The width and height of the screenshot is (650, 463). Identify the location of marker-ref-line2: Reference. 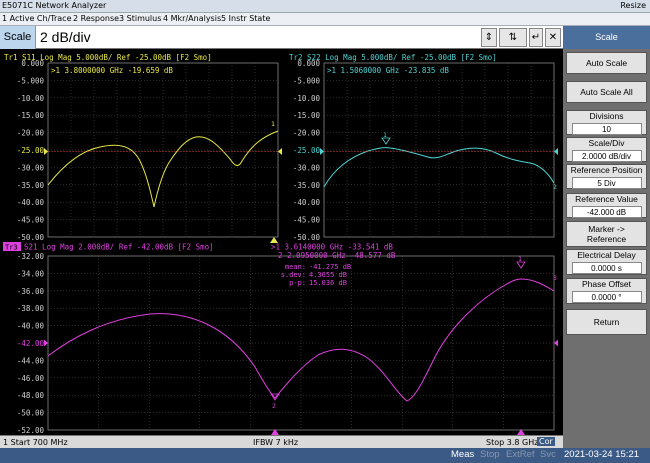
(606, 239).